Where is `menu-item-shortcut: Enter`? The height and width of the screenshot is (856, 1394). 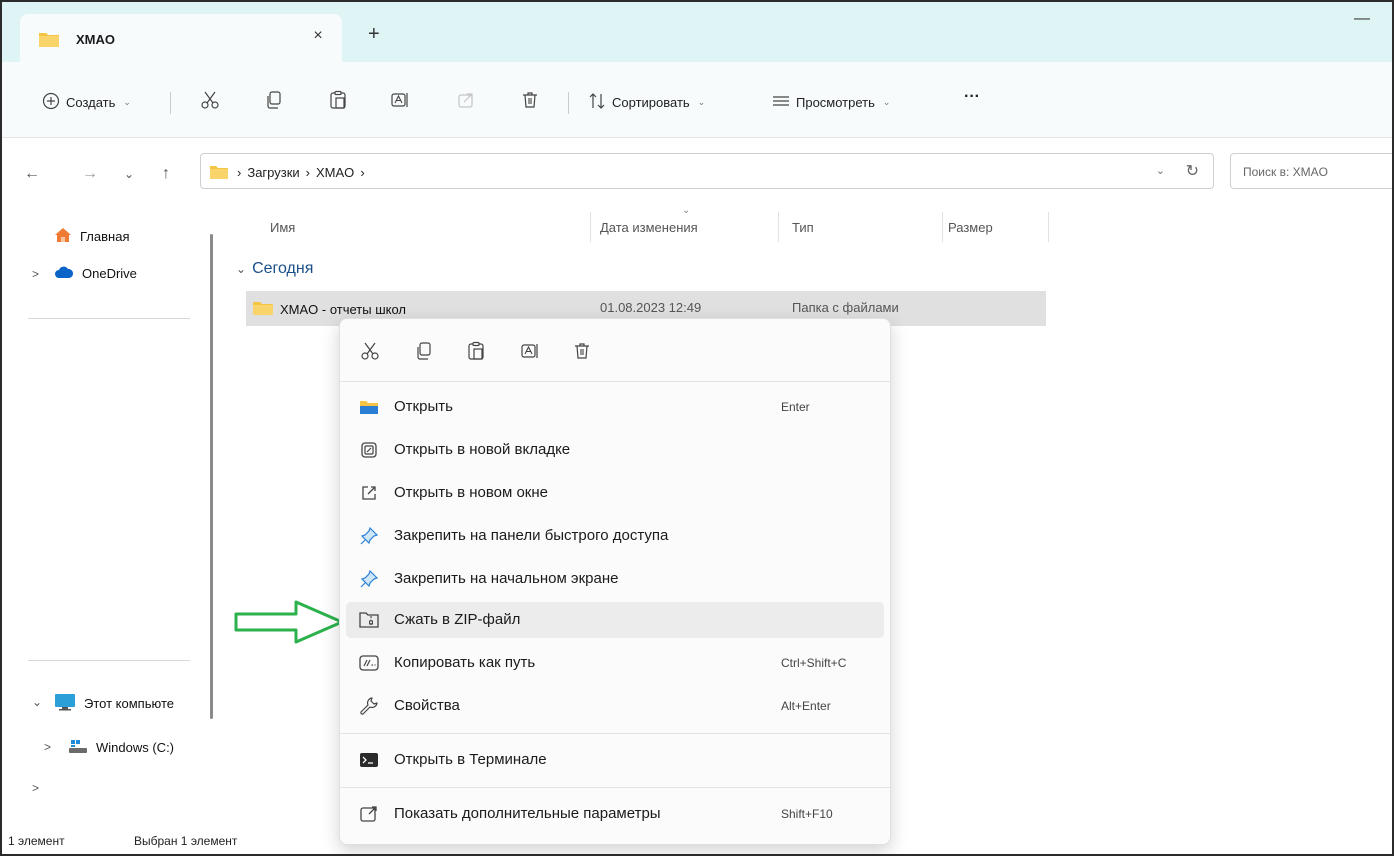
menu-item-shortcut: Enter is located at coordinates (795, 407).